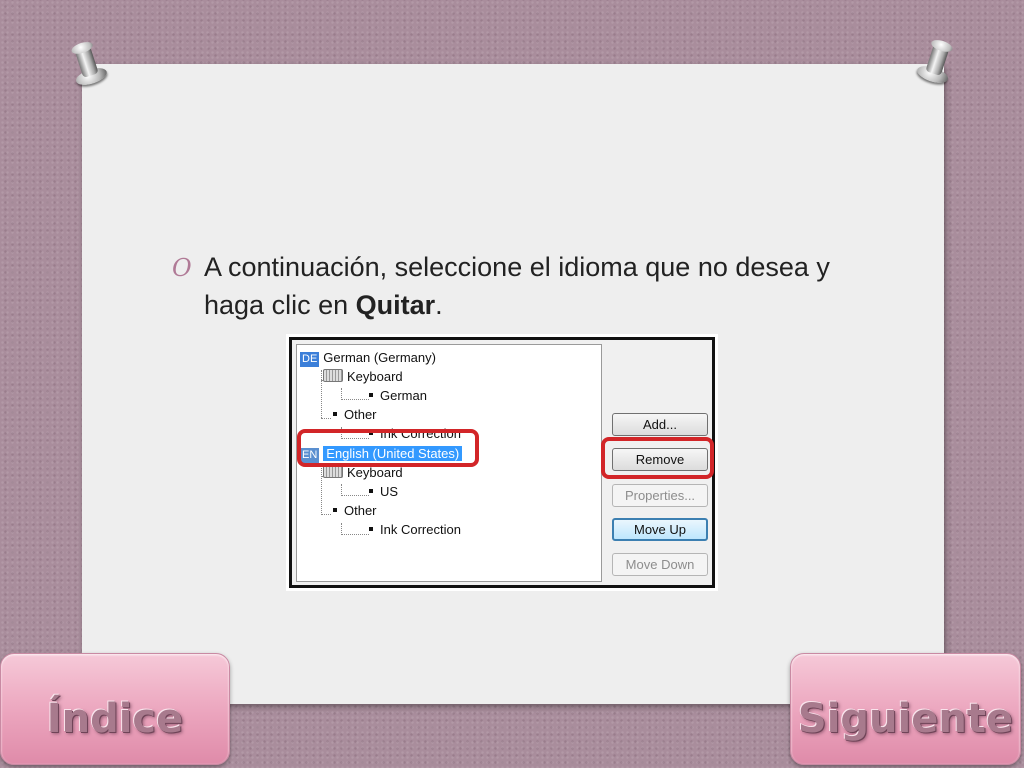 The height and width of the screenshot is (768, 1024). I want to click on tree-item-german-other: Other, so click(355, 414).